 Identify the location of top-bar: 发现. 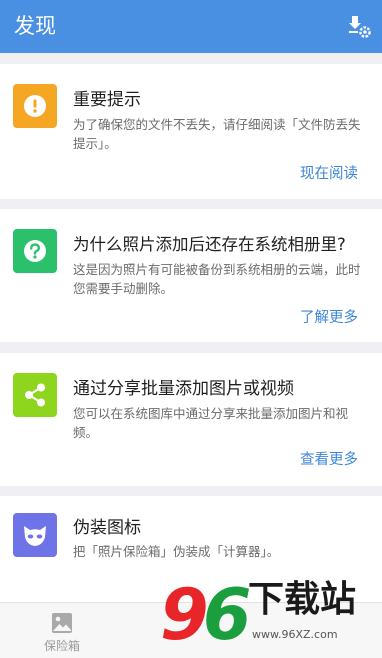
(191, 26).